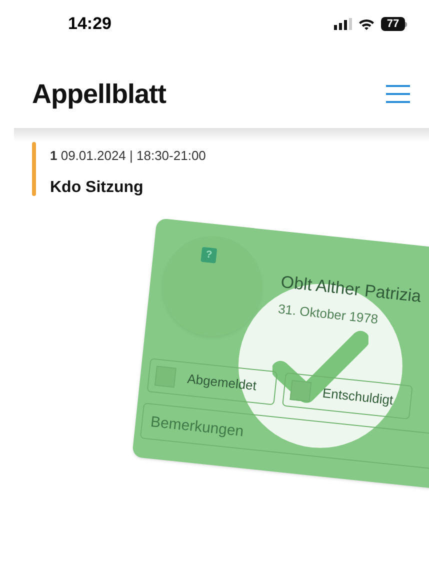 The width and height of the screenshot is (429, 571). What do you see at coordinates (90, 24) in the screenshot?
I see `status-time: 14:29` at bounding box center [90, 24].